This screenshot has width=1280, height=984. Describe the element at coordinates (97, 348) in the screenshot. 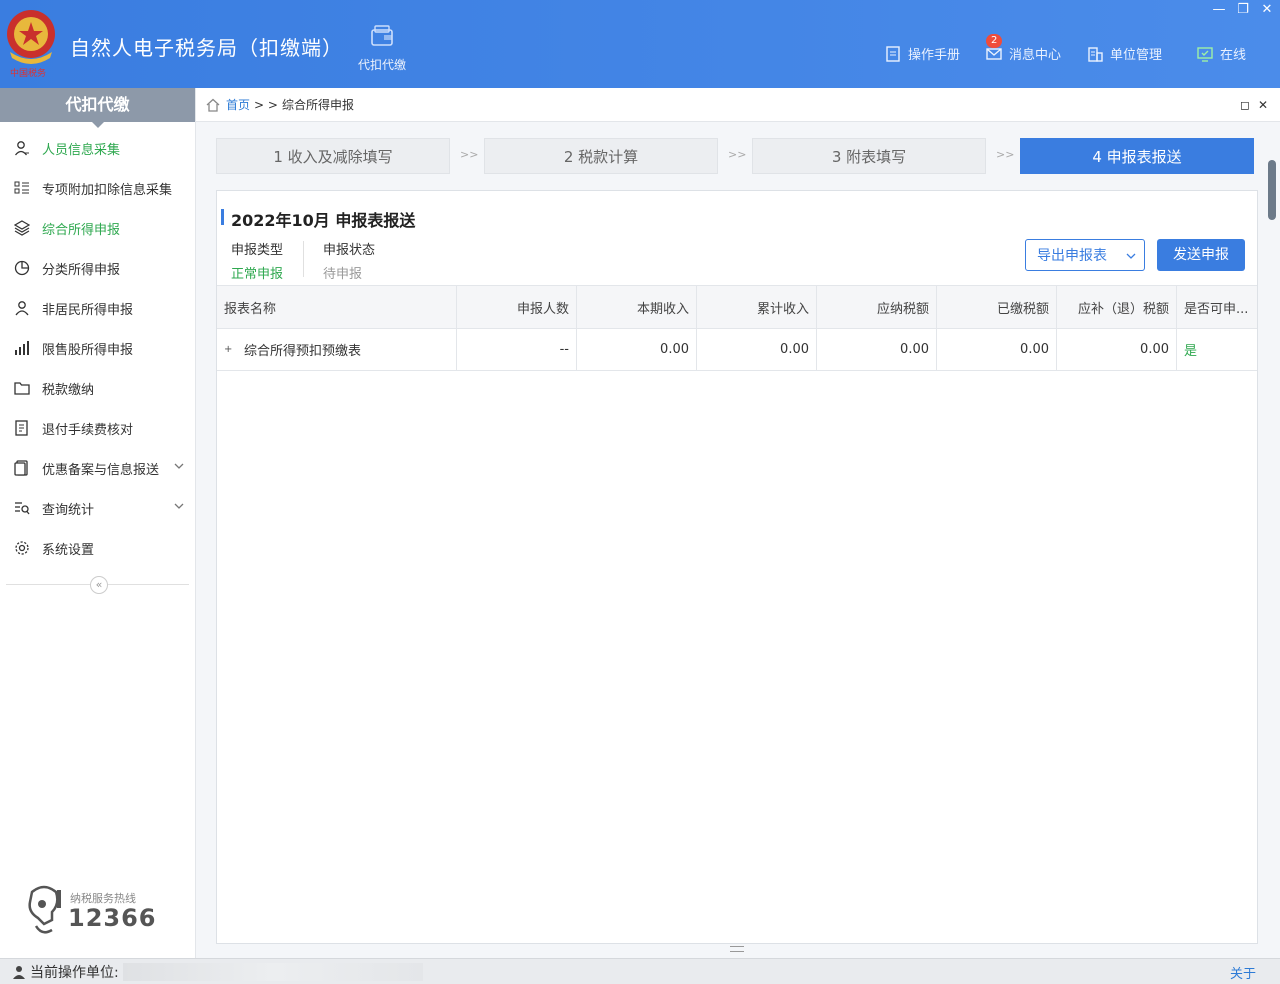

I see `sidebar-item-restricted-stock: 限售股所得申报` at that location.